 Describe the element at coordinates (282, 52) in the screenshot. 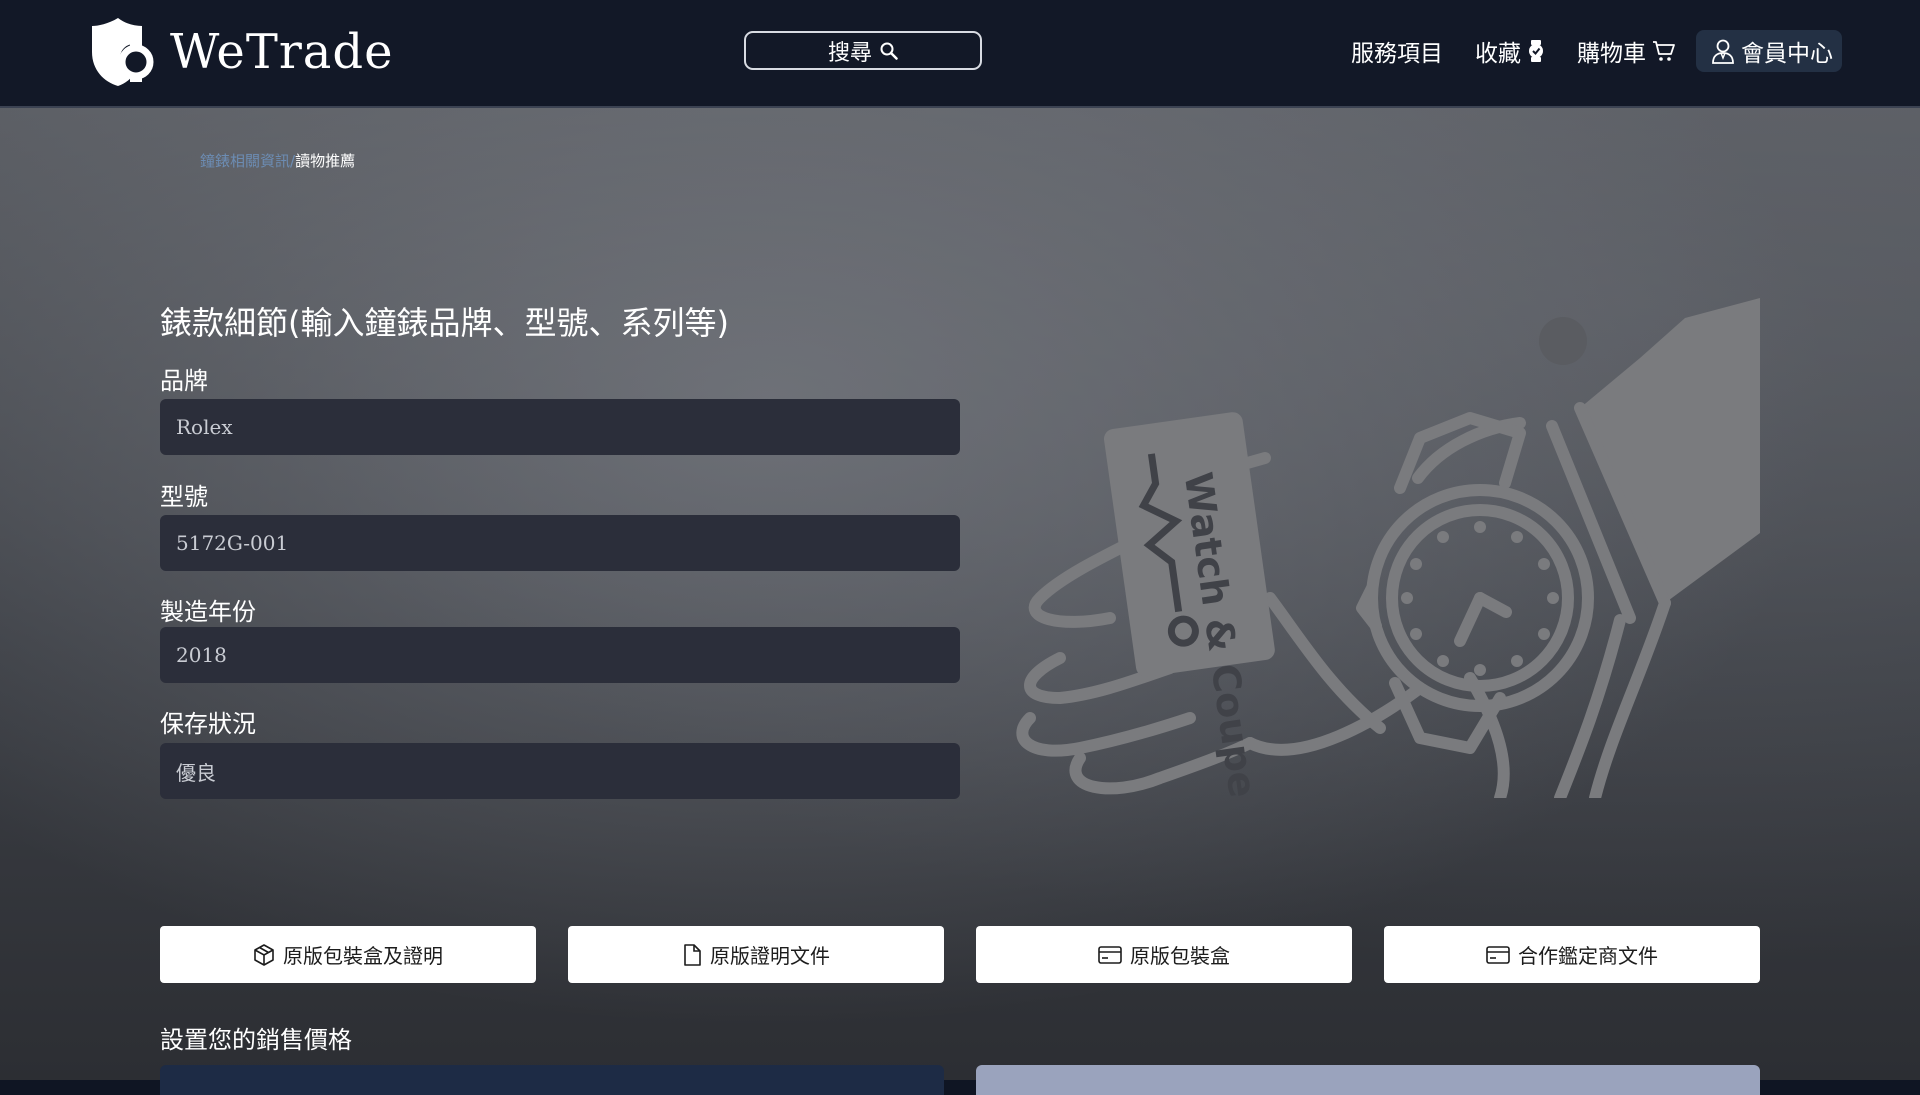

I see `app-name: WeTrade` at that location.